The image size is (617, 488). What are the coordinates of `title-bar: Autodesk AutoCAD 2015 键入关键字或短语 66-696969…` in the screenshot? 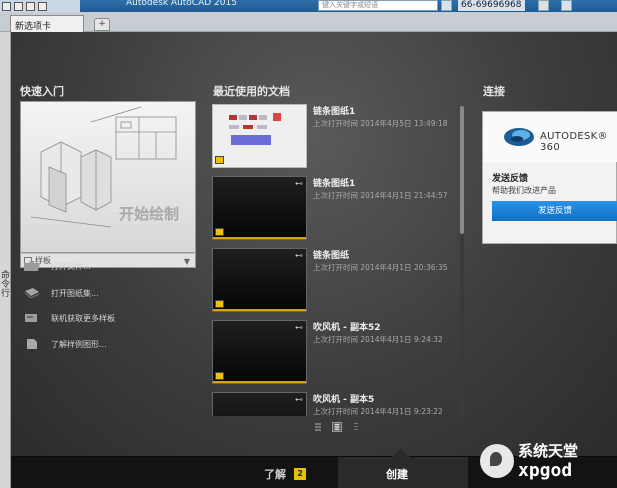 It's located at (308, 6).